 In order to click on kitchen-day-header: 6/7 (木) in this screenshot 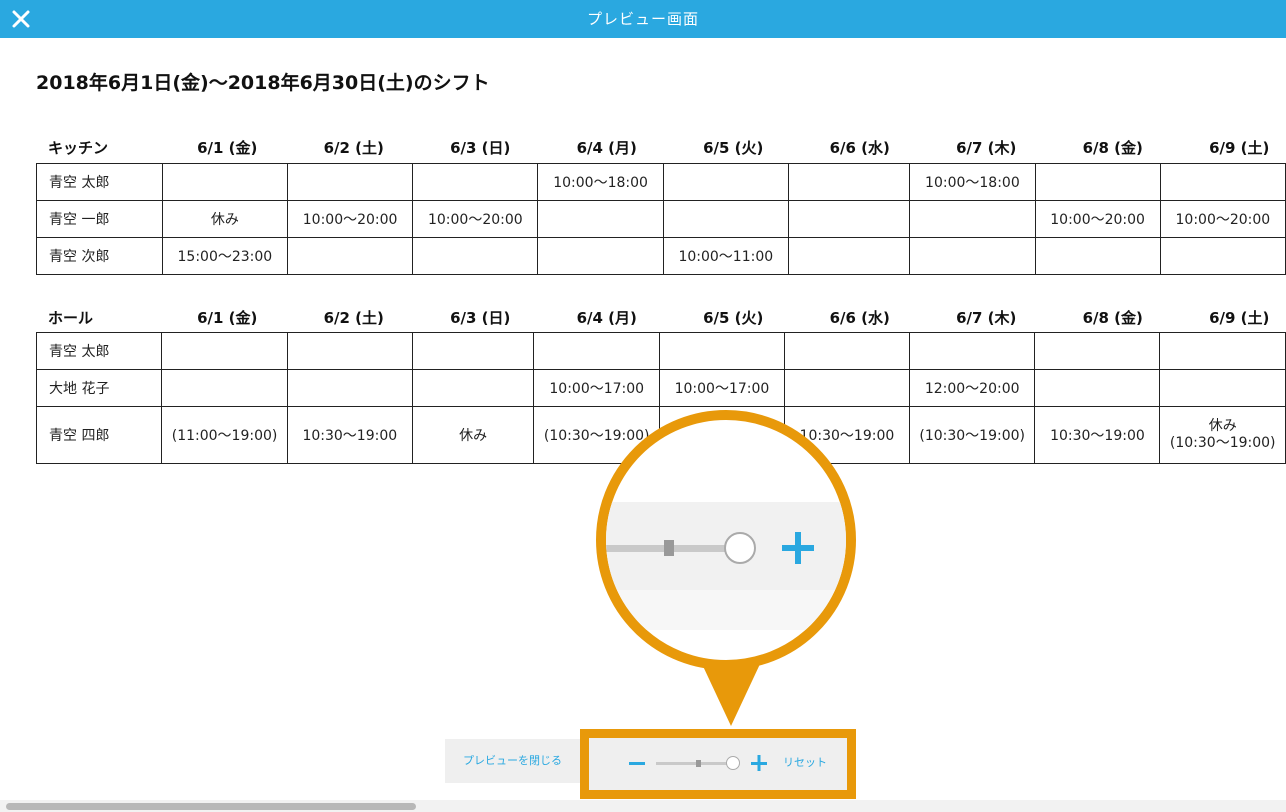, I will do `click(986, 148)`.